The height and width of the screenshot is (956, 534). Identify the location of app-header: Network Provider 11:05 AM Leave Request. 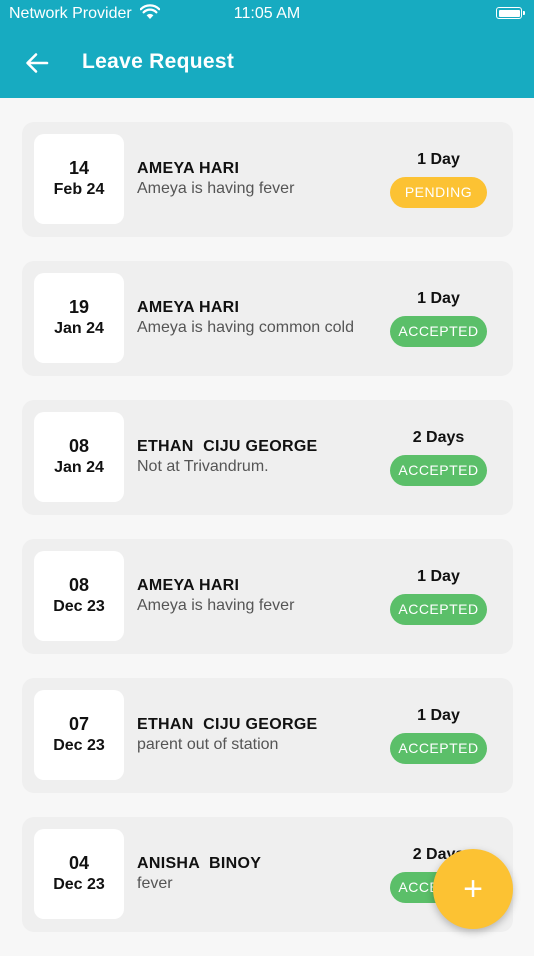
(267, 49).